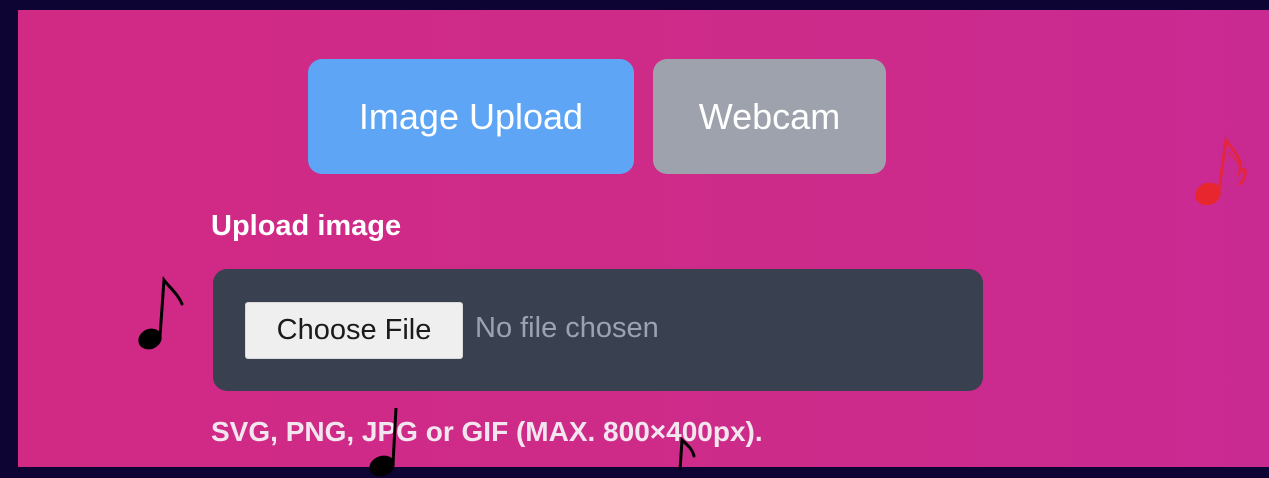 The image size is (1269, 478). Describe the element at coordinates (471, 116) in the screenshot. I see `tab-image-upload: Image Upload` at that location.